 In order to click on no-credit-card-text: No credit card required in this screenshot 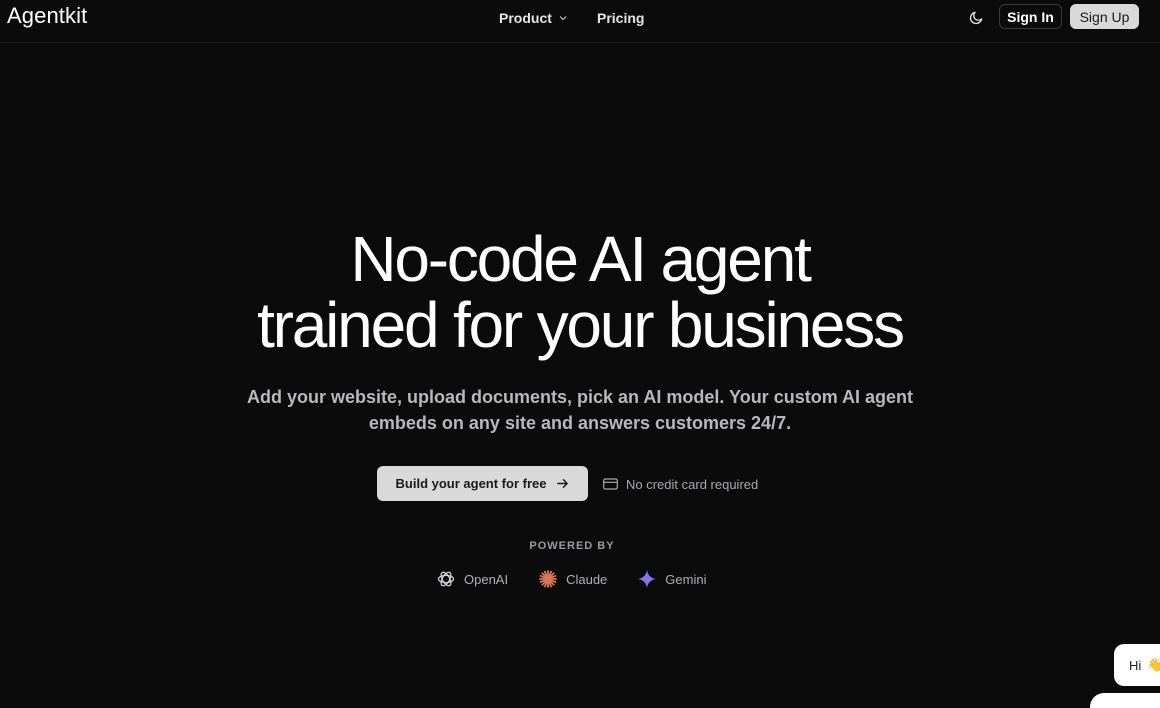, I will do `click(692, 484)`.